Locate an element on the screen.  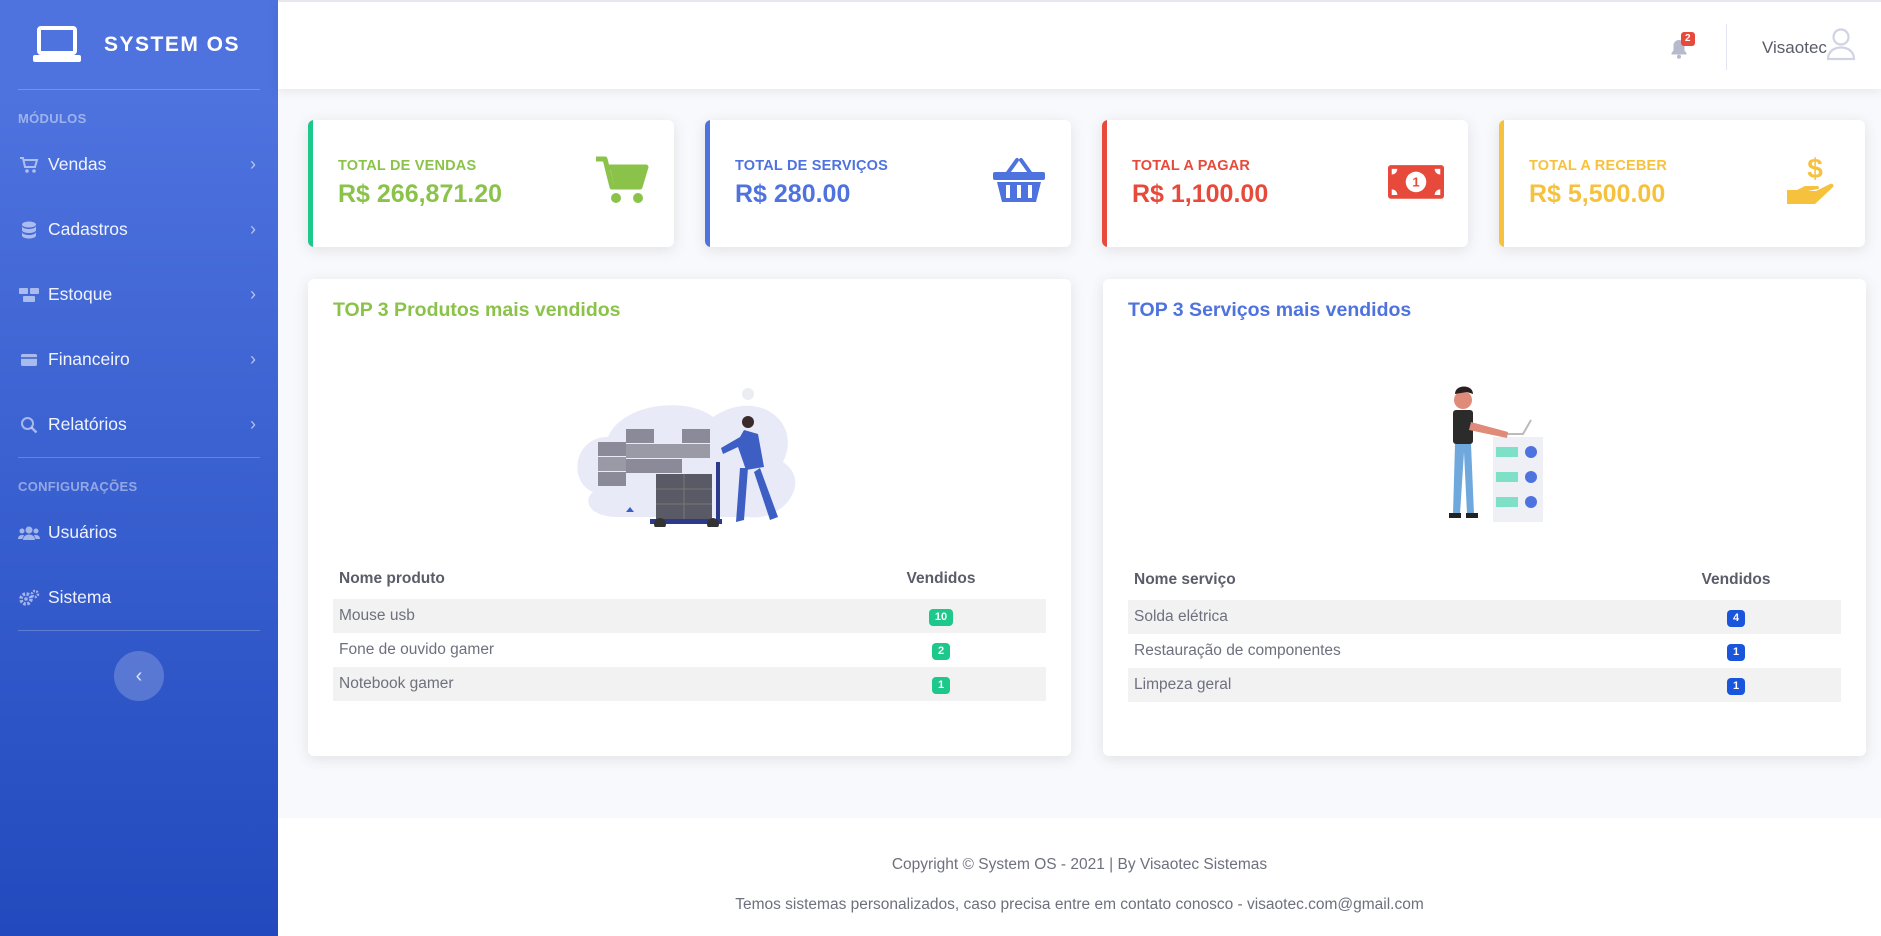
table-row: Fone de ouvido gamer 2 is located at coordinates (689, 650).